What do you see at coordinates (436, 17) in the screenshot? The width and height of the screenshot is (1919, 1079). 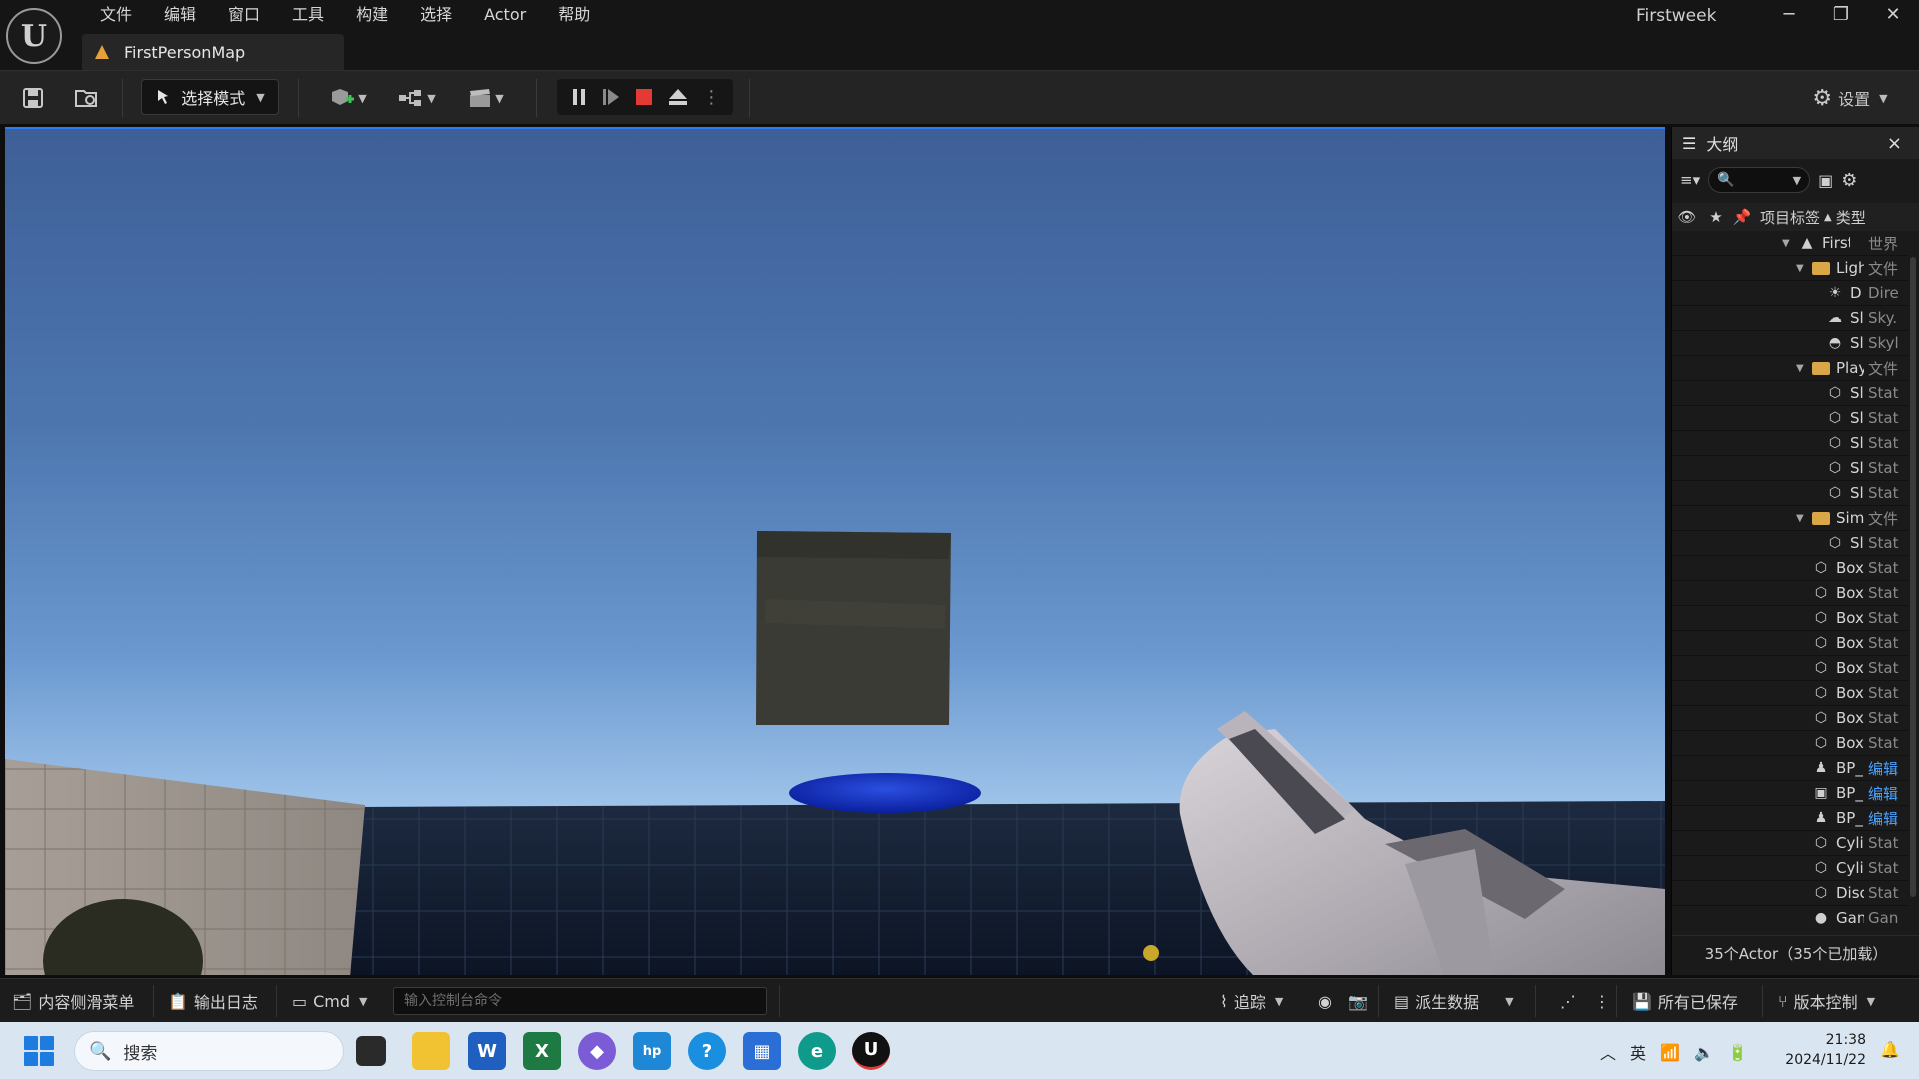 I see `menu-select: 选择` at bounding box center [436, 17].